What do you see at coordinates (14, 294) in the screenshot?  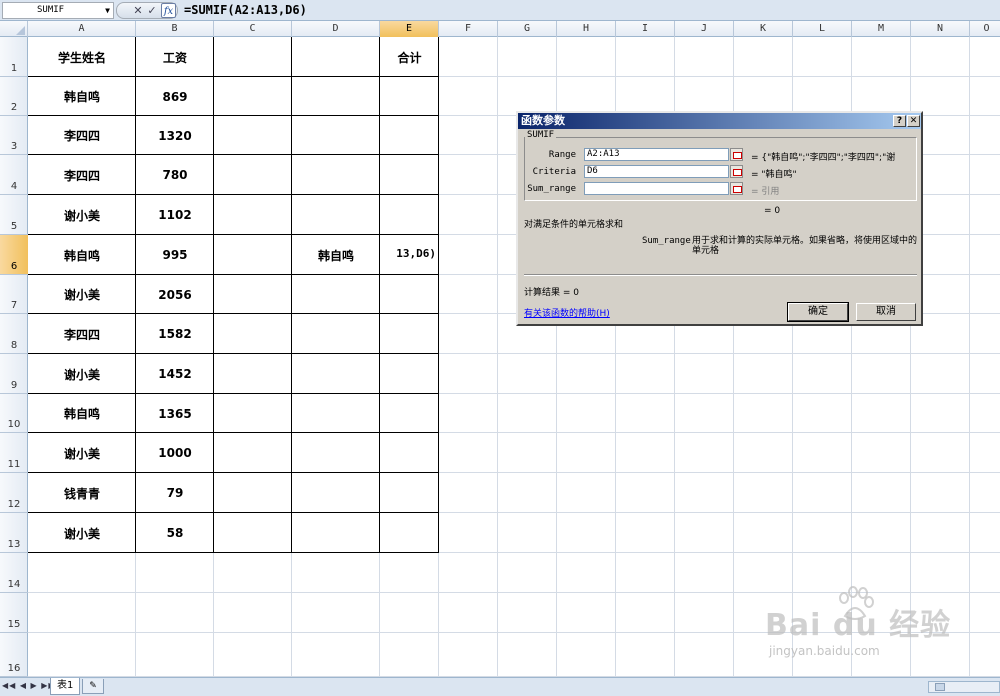 I see `row-header-7: 7` at bounding box center [14, 294].